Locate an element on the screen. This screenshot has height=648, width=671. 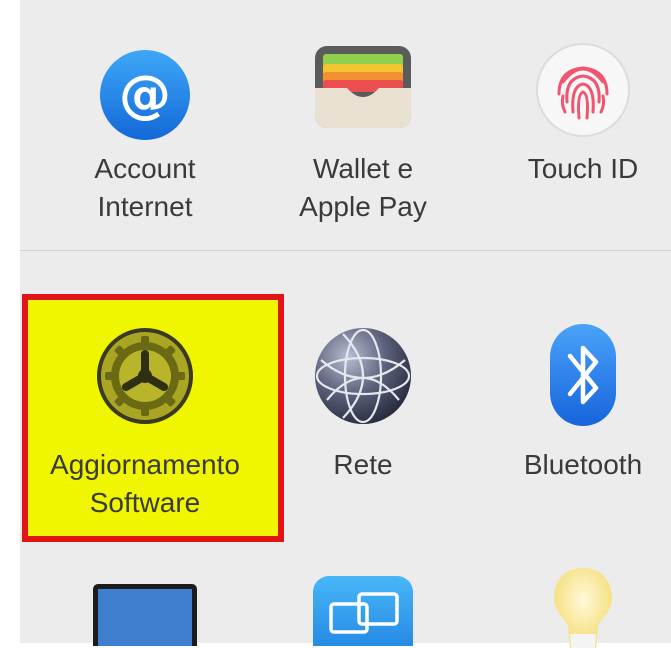
pane-bluetooth: Bluetooth is located at coordinates (577, 425).